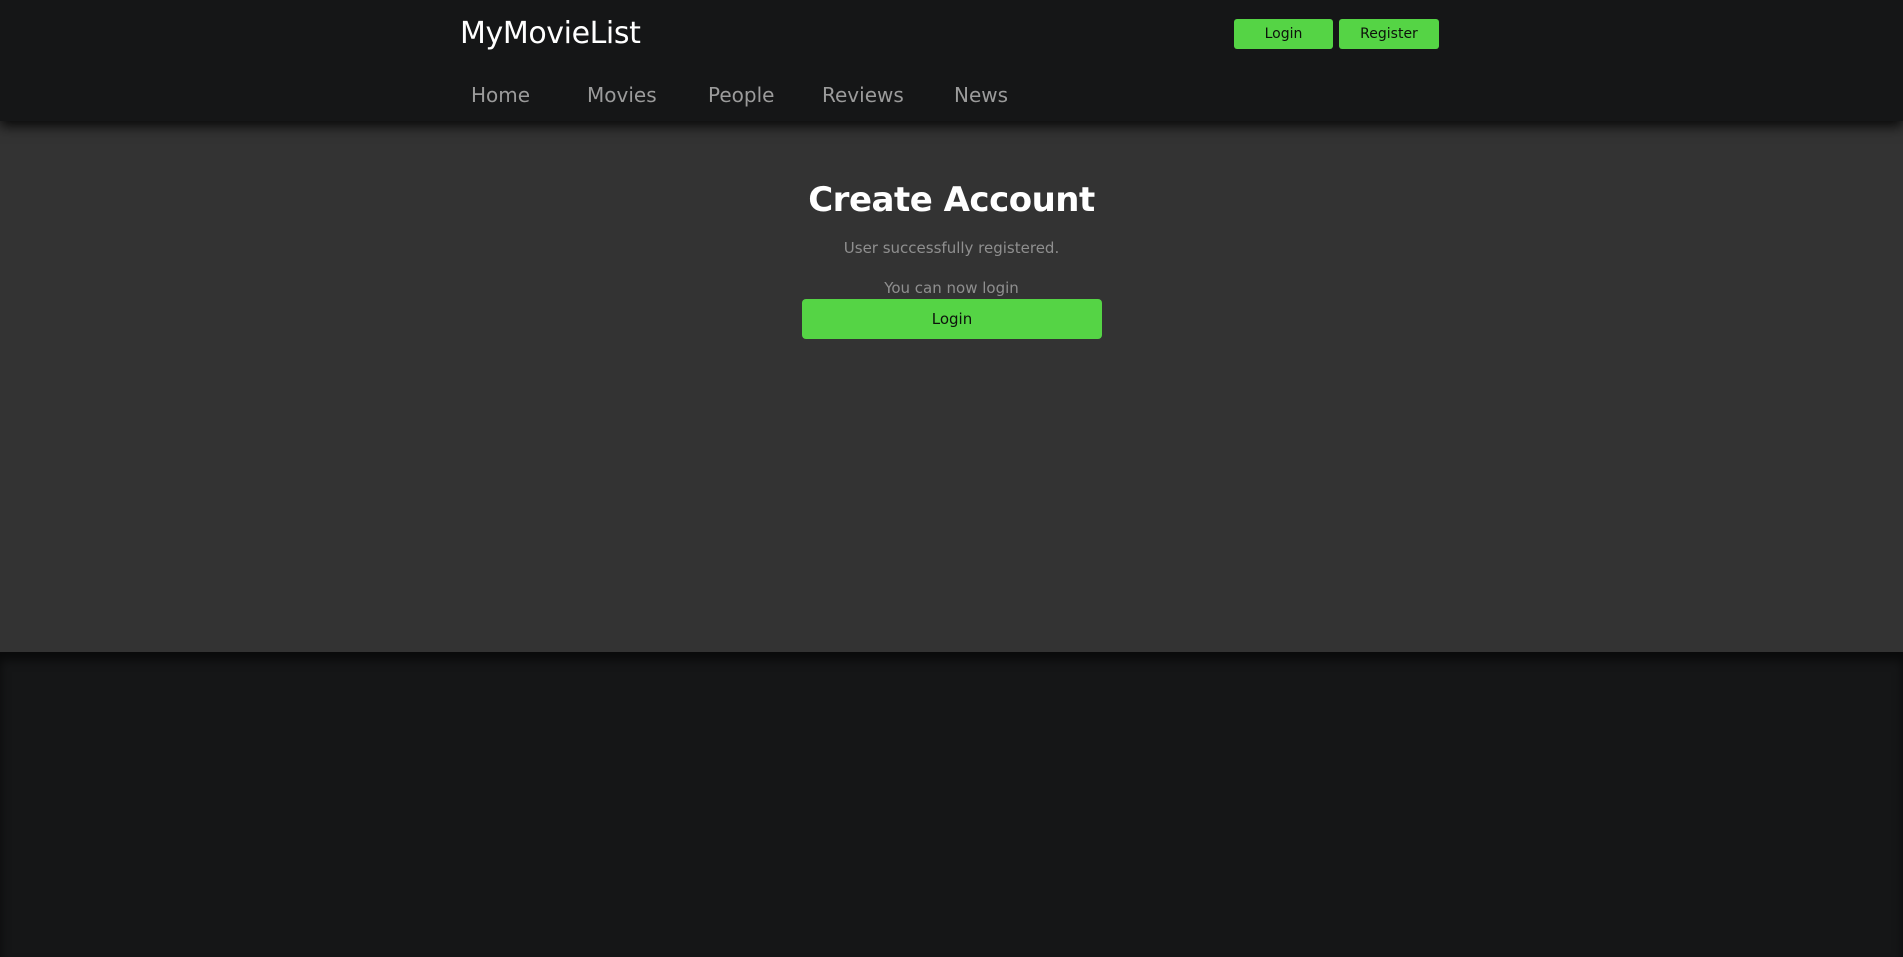 This screenshot has width=1903, height=957. I want to click on nav-people: People, so click(741, 95).